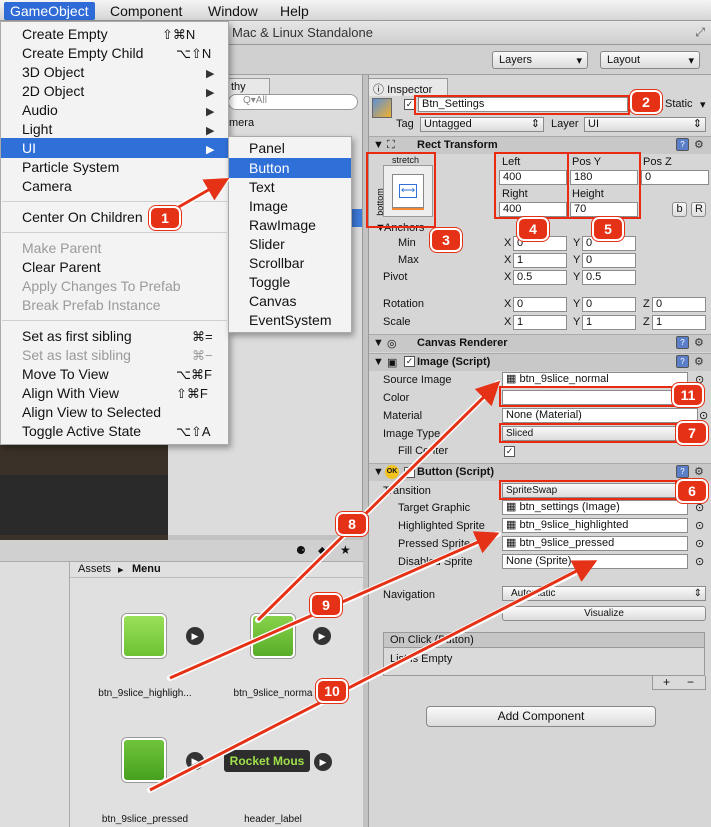 The image size is (711, 827). What do you see at coordinates (446, 240) in the screenshot?
I see `callout-badge-3: 3` at bounding box center [446, 240].